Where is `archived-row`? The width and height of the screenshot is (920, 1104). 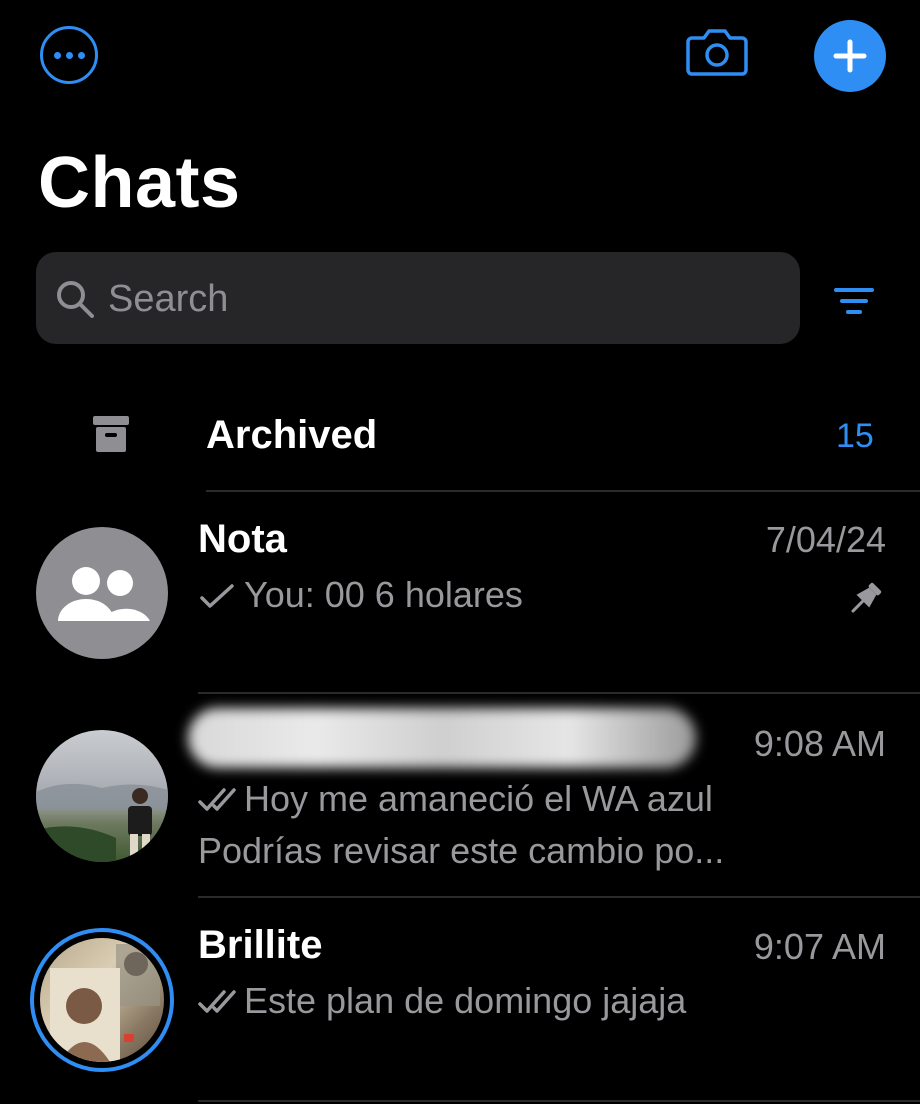 archived-row is located at coordinates (460, 440).